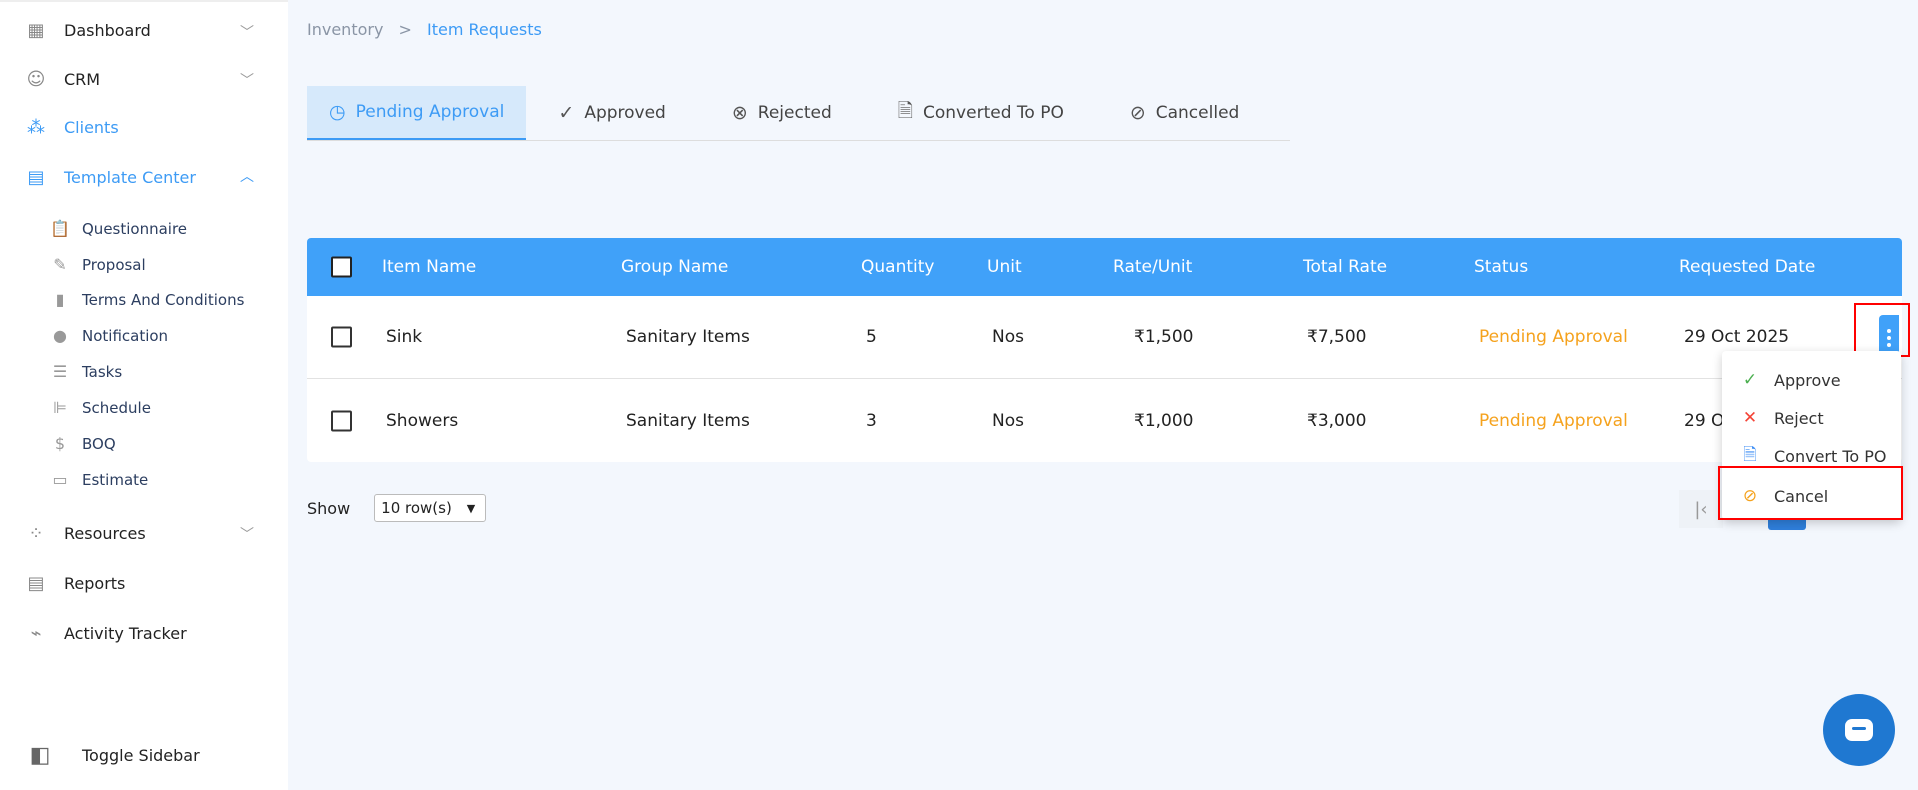 The image size is (1918, 790). Describe the element at coordinates (611, 113) in the screenshot. I see `tab-approved: ✓ Approved` at that location.